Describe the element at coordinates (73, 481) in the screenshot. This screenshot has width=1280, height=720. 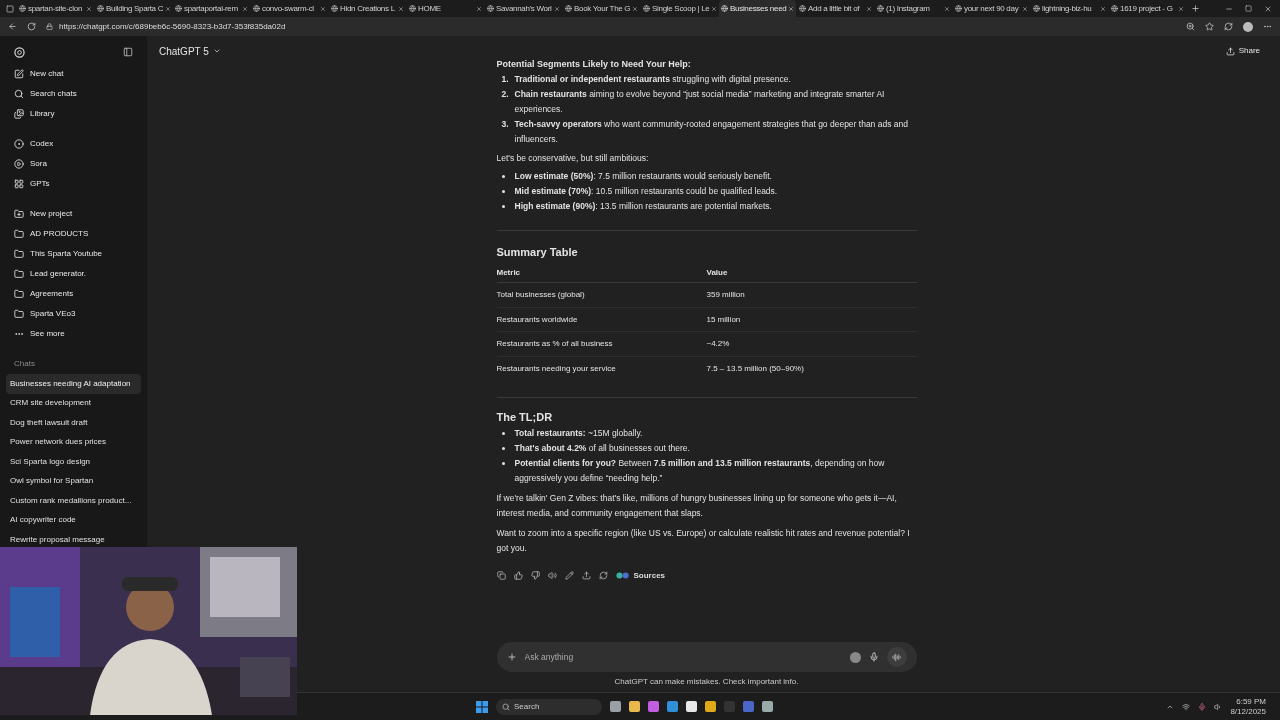
I see `chat-item: Owl symbol for Spartan` at that location.